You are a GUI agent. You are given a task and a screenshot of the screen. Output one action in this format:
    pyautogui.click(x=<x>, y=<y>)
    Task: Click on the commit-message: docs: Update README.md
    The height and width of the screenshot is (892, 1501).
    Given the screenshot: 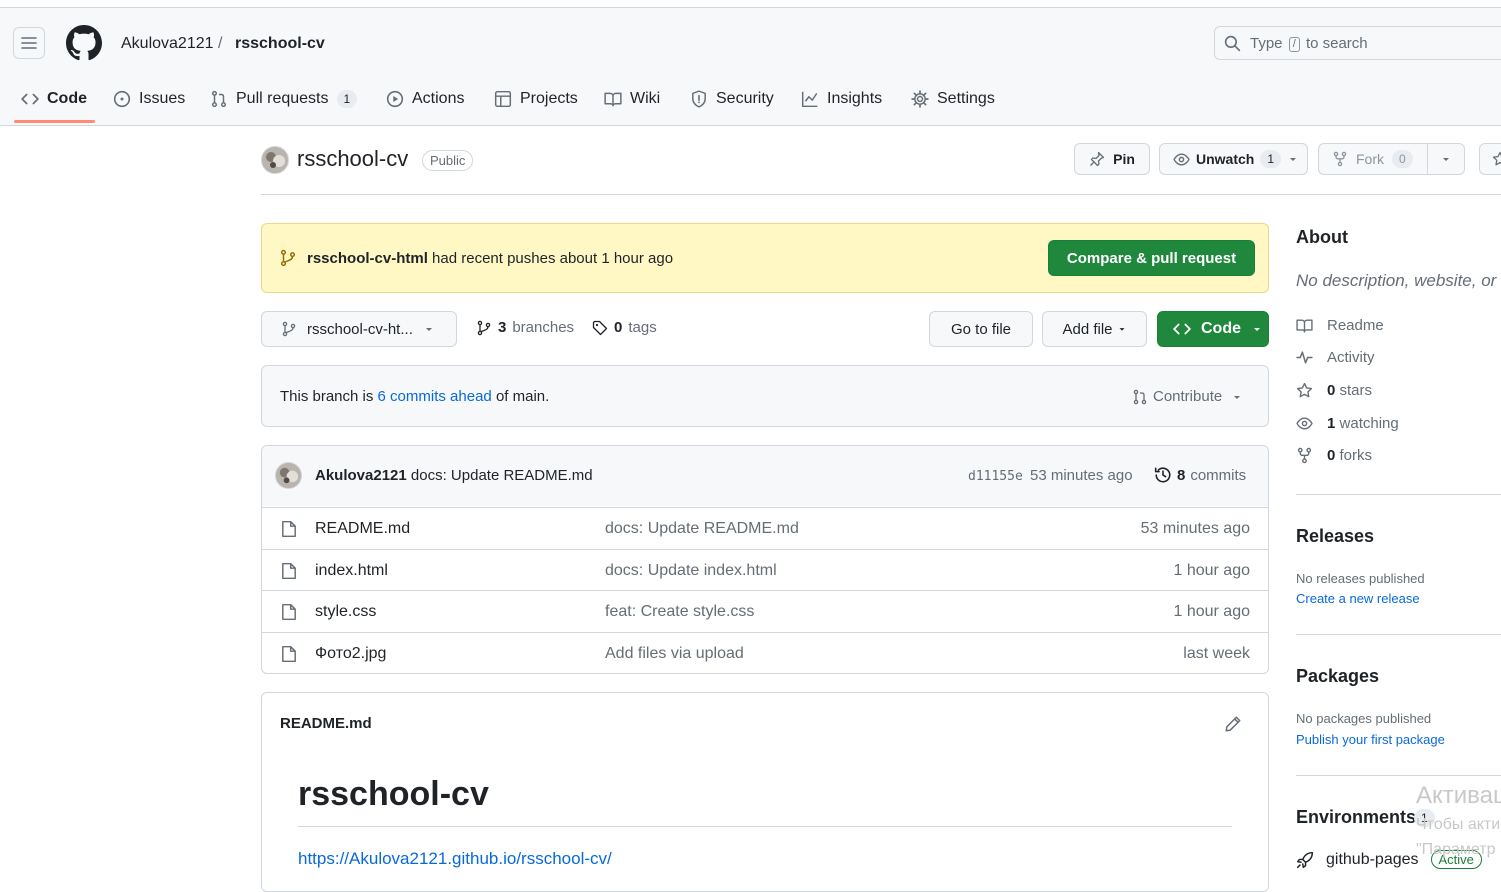 What is the action you would take?
    pyautogui.click(x=502, y=475)
    